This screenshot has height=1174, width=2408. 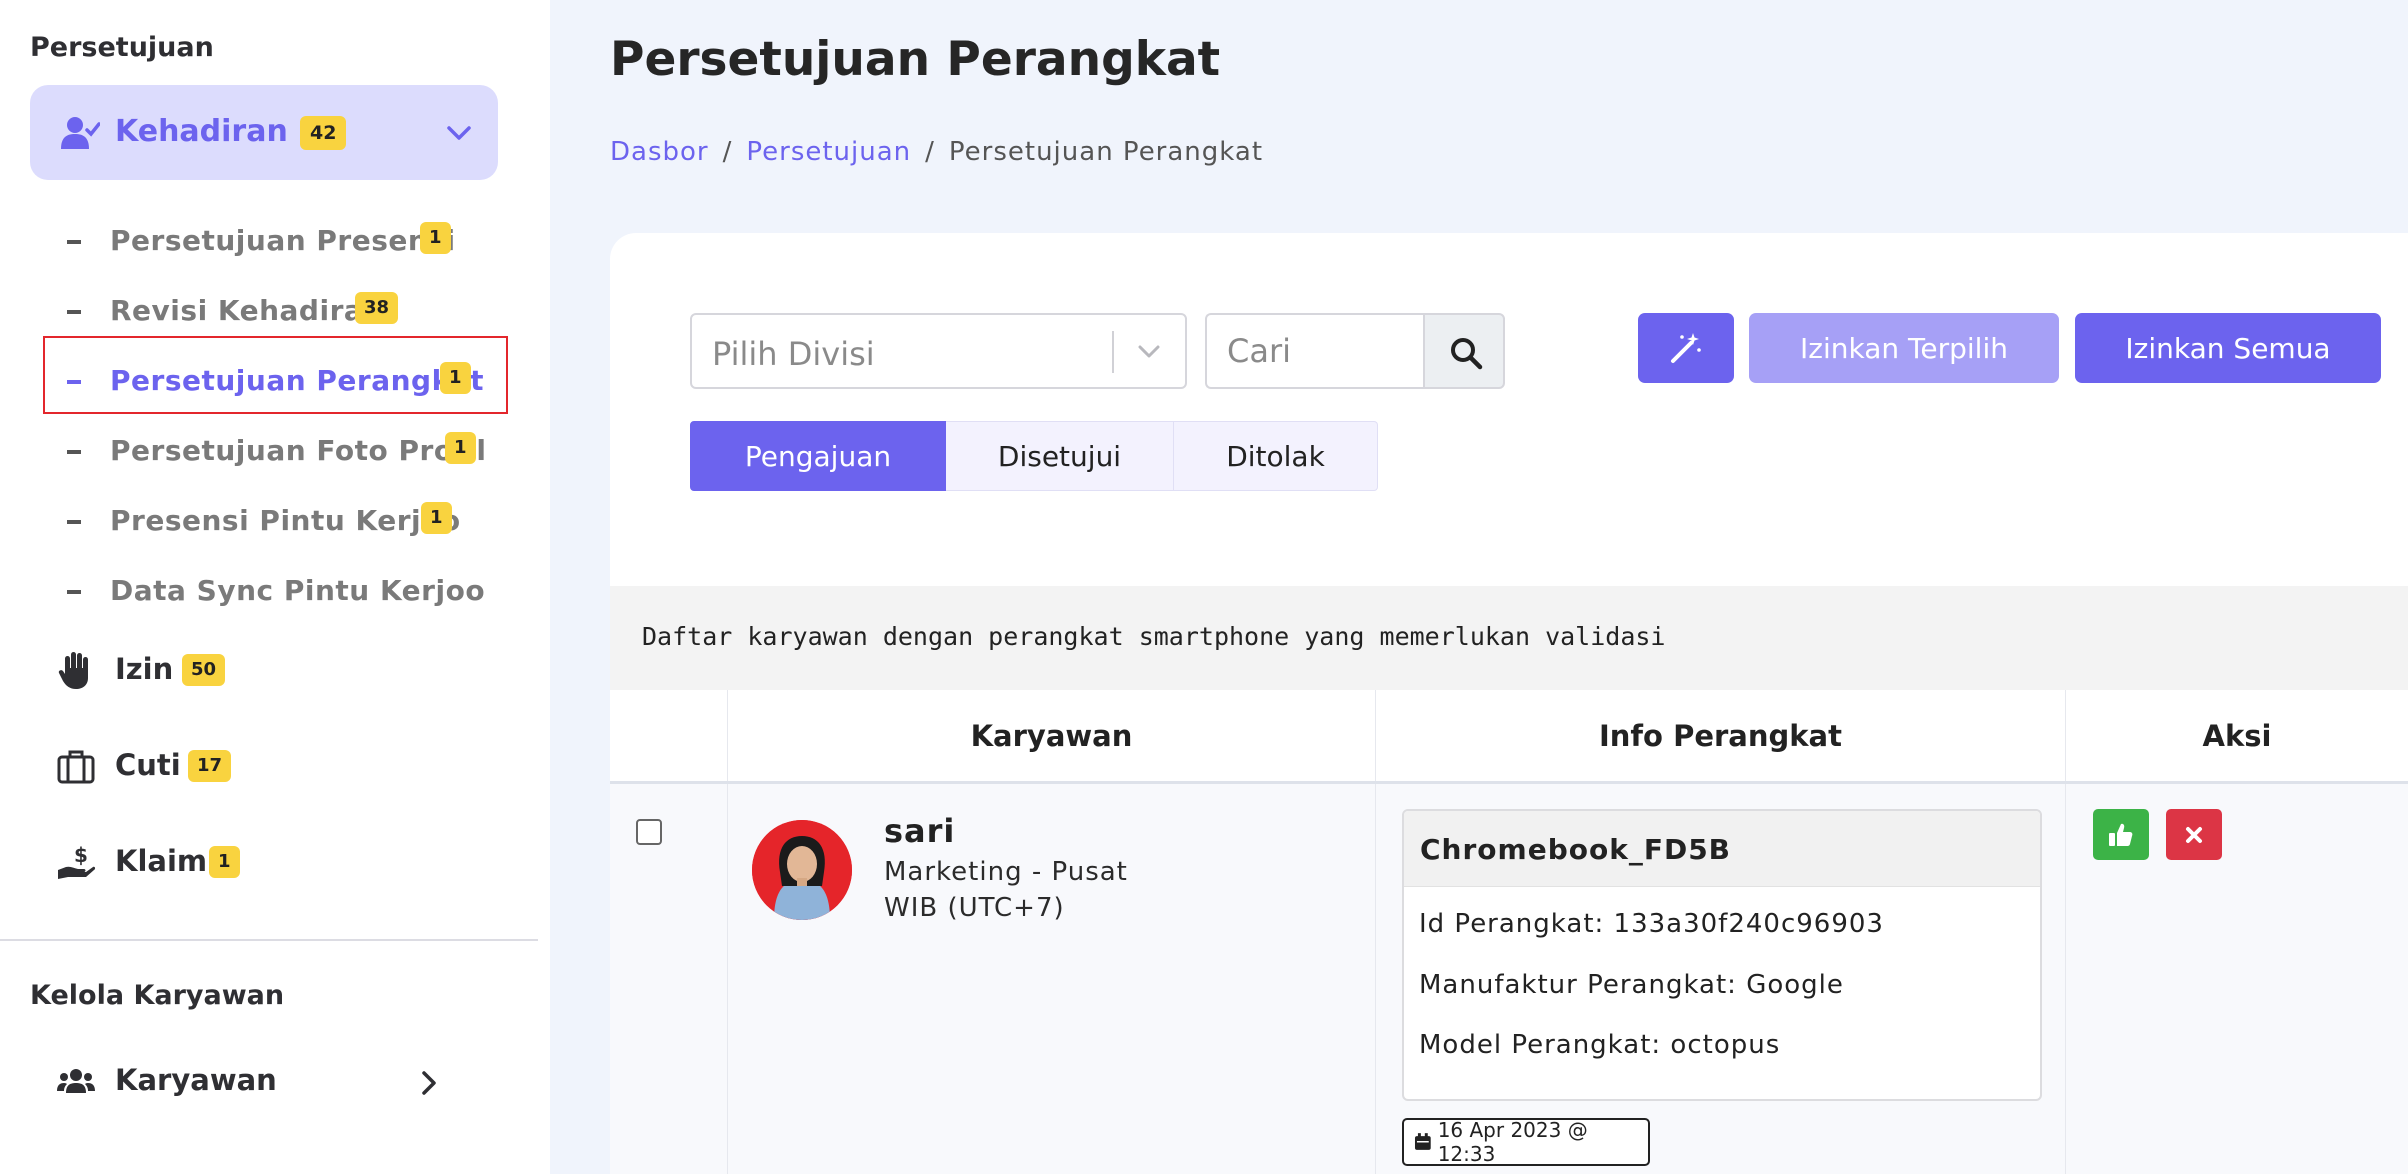 I want to click on sidebar-item-presensi-pintu-kerjoo: Presensi Pintu Kerjoo 1, so click(x=275, y=530).